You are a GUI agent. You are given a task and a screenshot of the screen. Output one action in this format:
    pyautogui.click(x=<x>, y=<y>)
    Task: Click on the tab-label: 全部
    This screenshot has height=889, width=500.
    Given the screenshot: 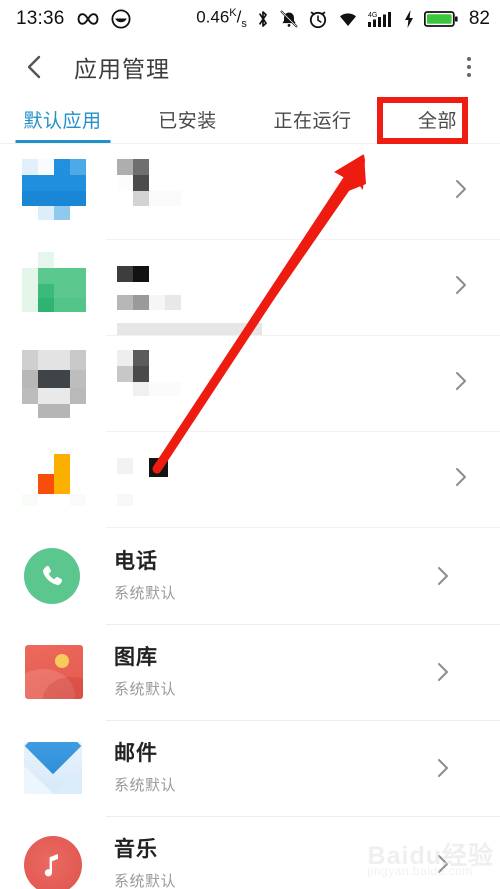 What is the action you would take?
    pyautogui.click(x=437, y=121)
    